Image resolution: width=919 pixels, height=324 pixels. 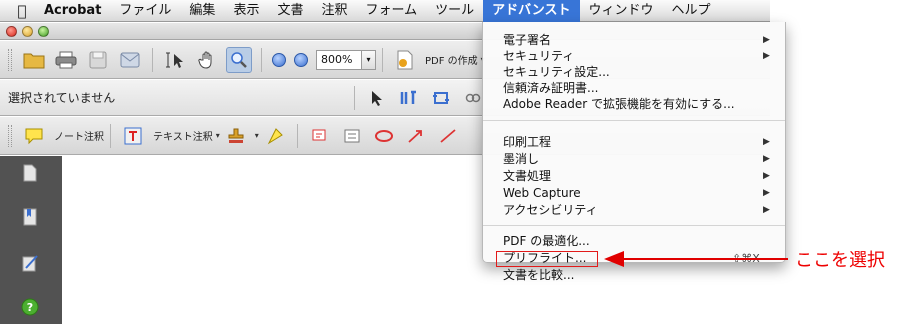 I want to click on signatures-panel-icon, so click(x=30, y=263).